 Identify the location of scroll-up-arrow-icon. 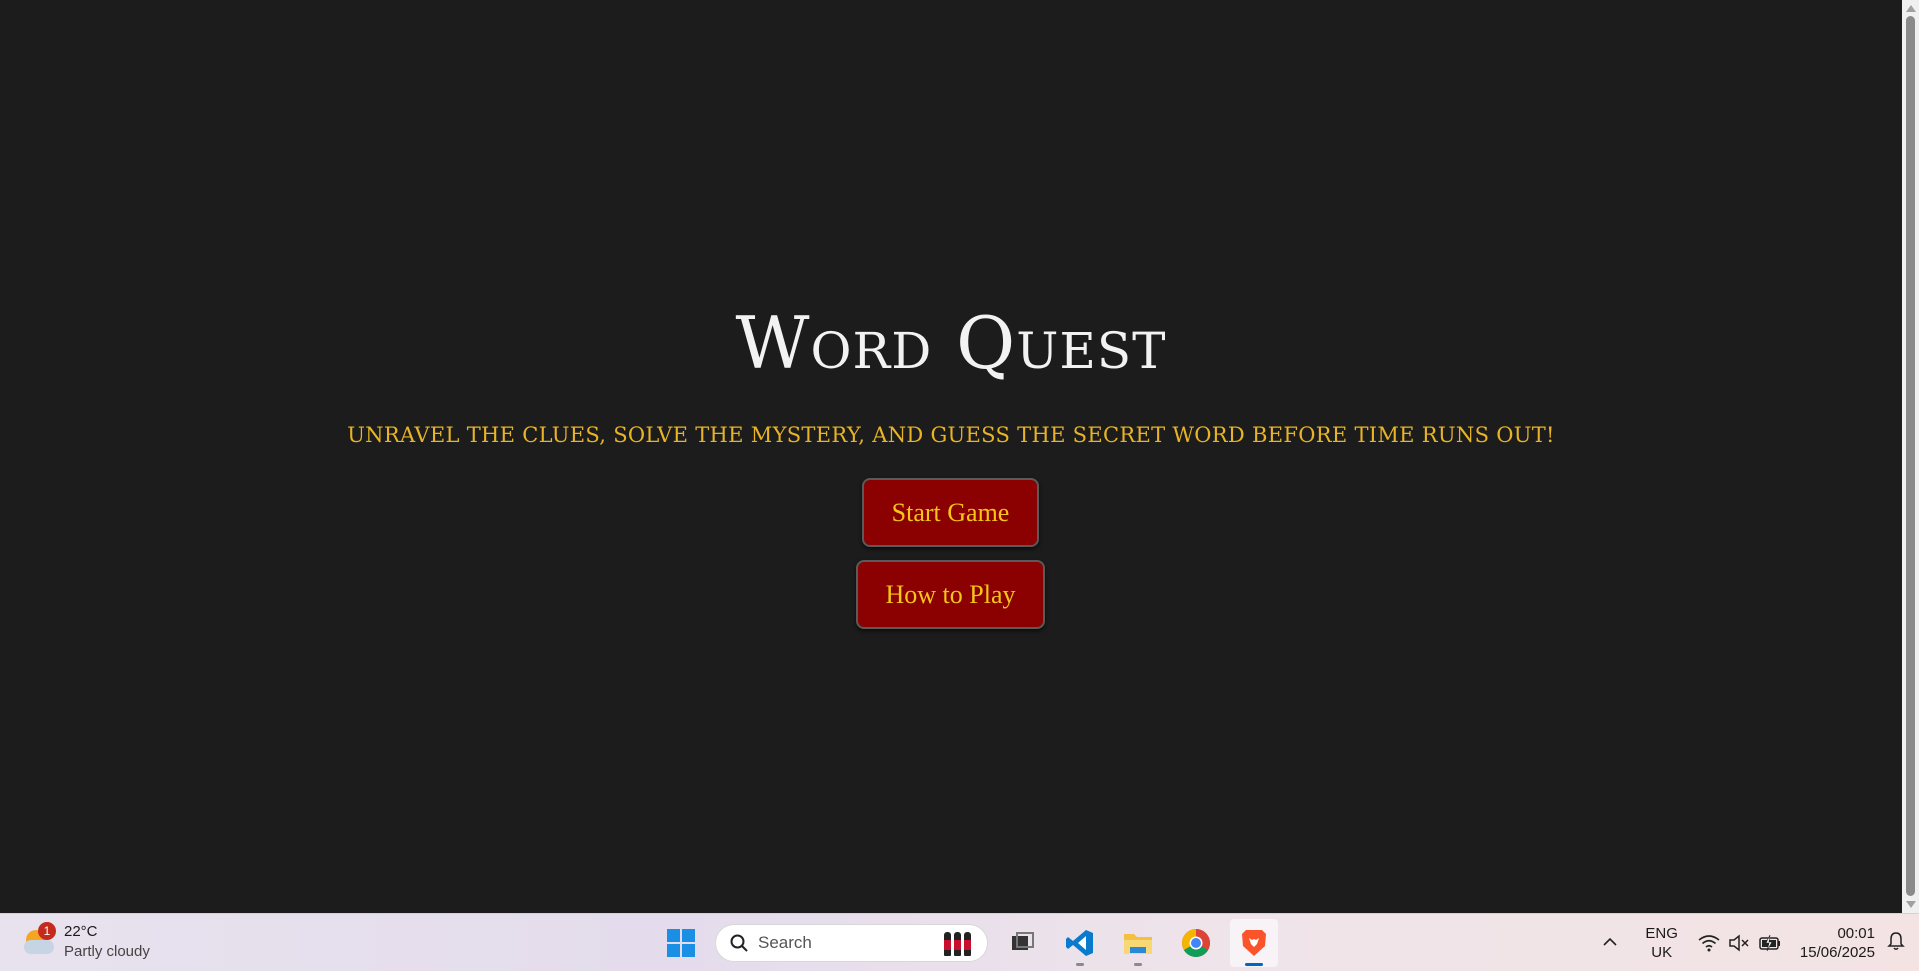
(1911, 8).